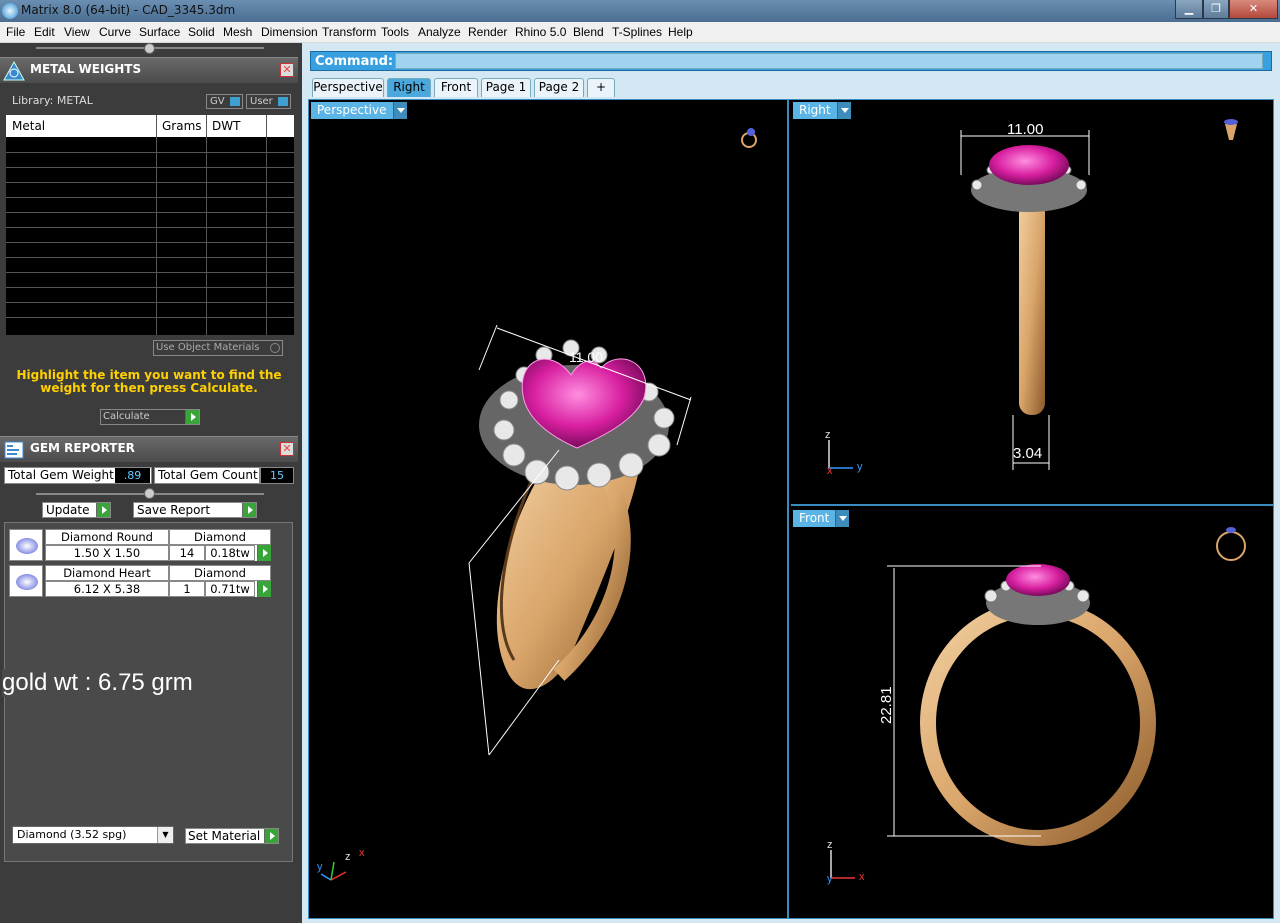  I want to click on axis-z-label: z, so click(348, 857).